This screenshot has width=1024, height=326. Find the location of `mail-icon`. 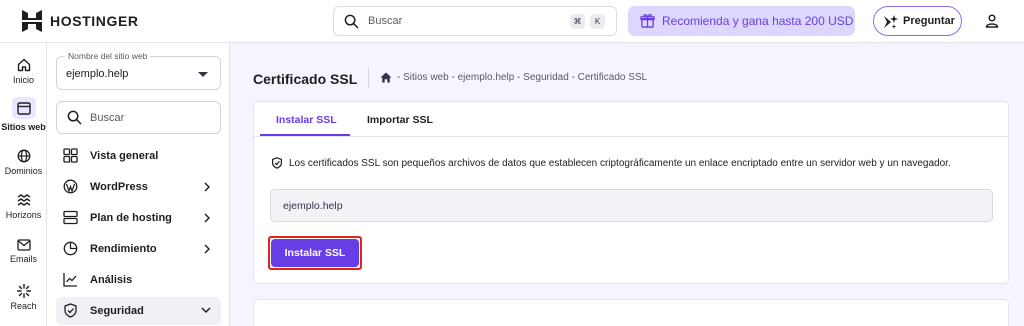

mail-icon is located at coordinates (23, 245).